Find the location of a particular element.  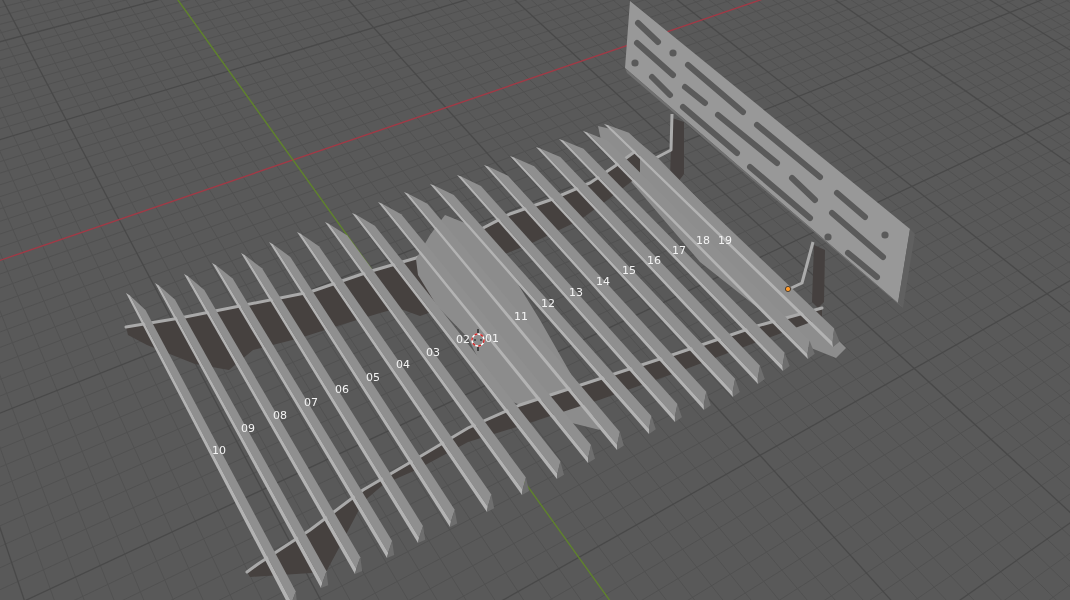

vertex-index-label: 08 is located at coordinates (280, 415).